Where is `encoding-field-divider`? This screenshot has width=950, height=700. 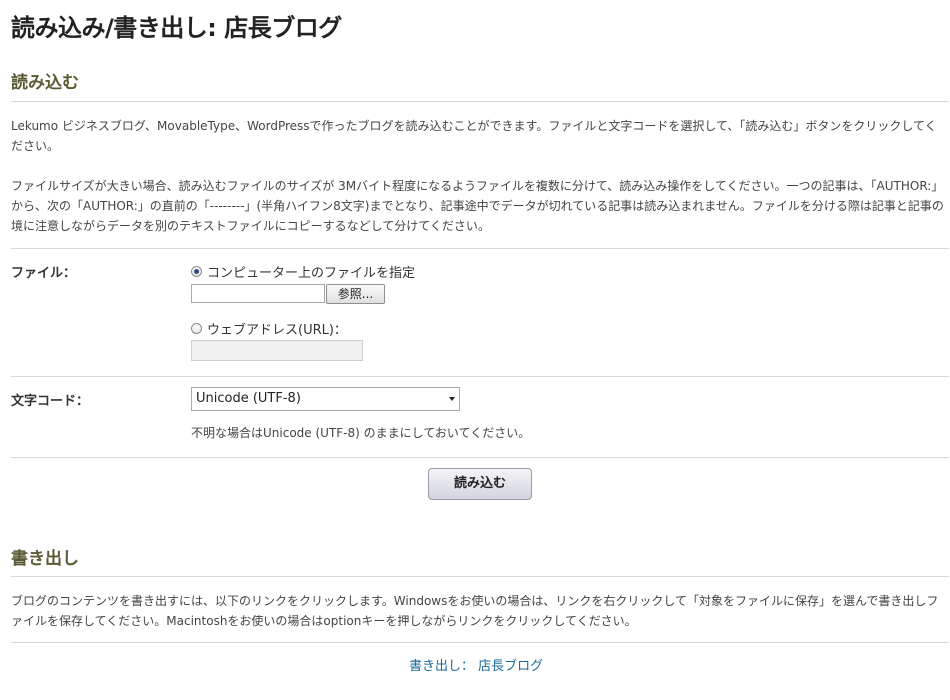 encoding-field-divider is located at coordinates (480, 457).